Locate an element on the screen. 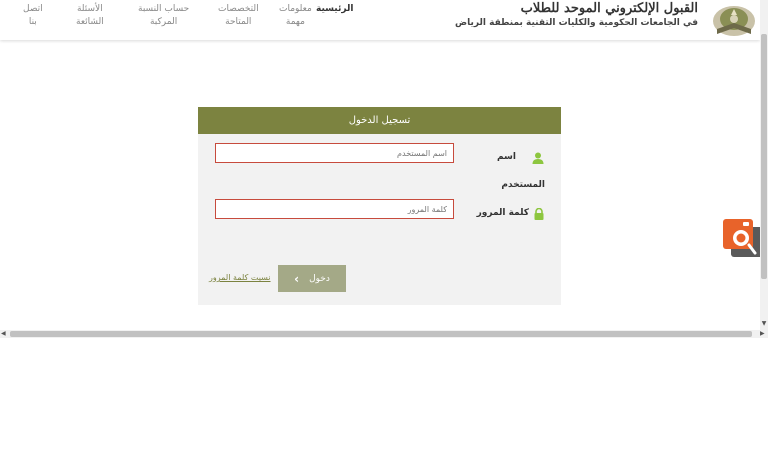 This screenshot has width=768, height=468. nav-faq-line2: الشائعة is located at coordinates (90, 22).